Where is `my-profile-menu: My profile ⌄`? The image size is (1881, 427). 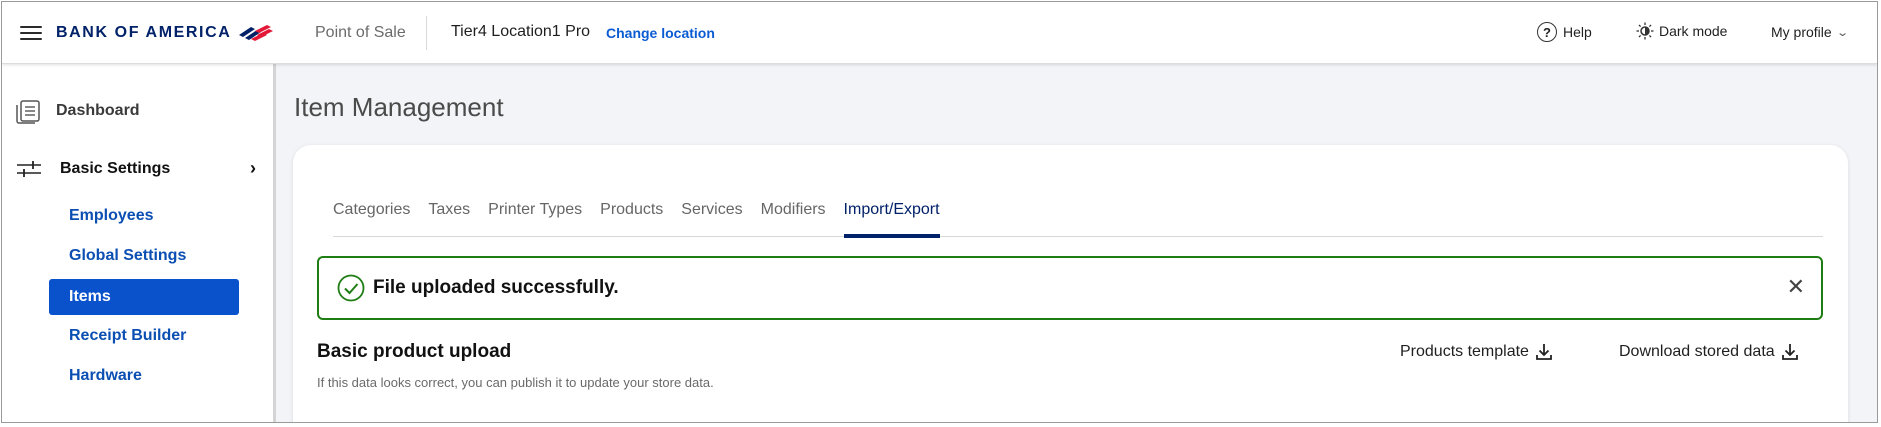 my-profile-menu: My profile ⌄ is located at coordinates (1810, 32).